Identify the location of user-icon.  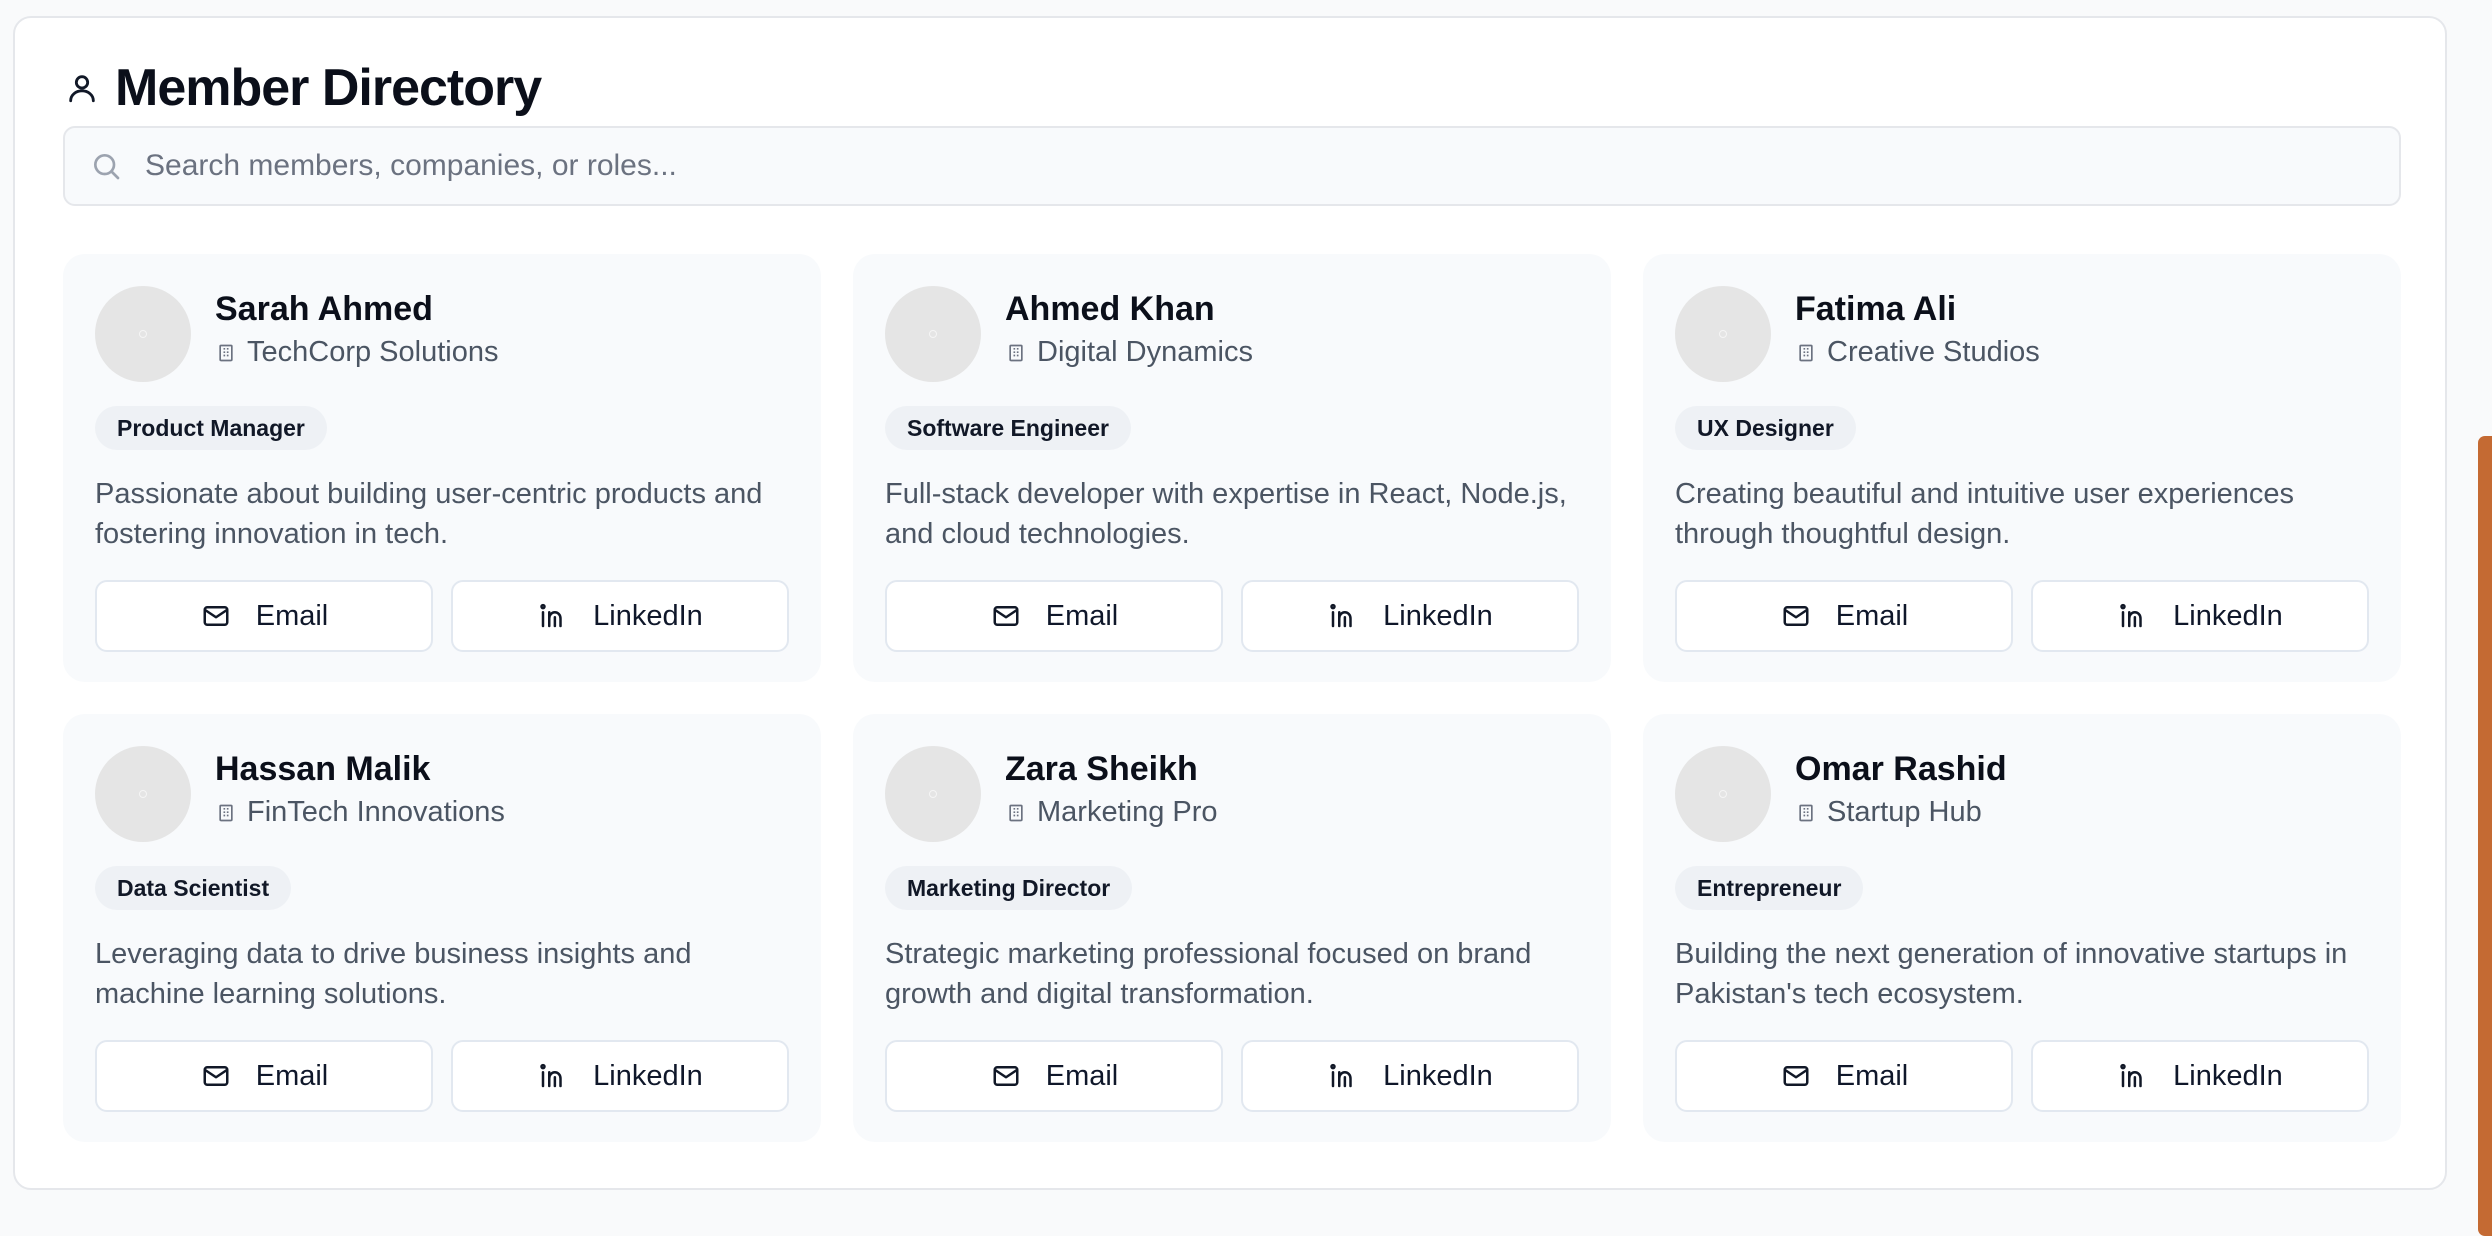
(82, 88).